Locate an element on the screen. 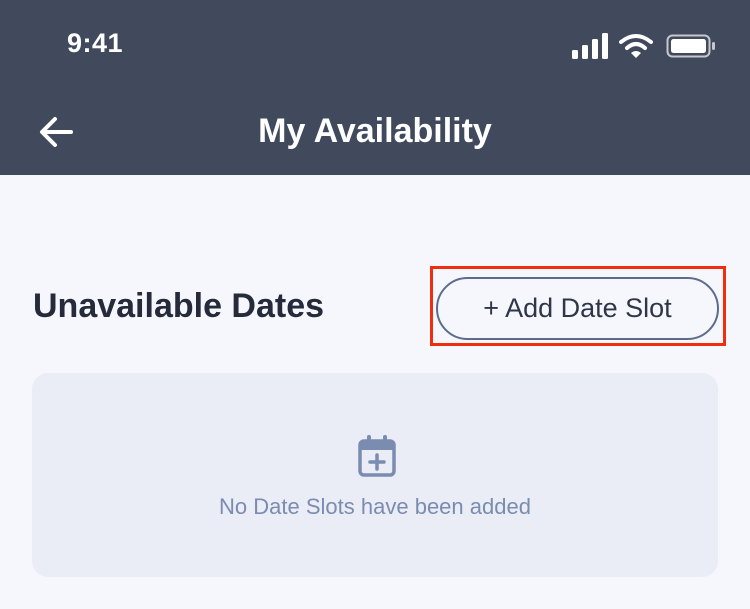  status-time: 9:41 is located at coordinates (95, 43).